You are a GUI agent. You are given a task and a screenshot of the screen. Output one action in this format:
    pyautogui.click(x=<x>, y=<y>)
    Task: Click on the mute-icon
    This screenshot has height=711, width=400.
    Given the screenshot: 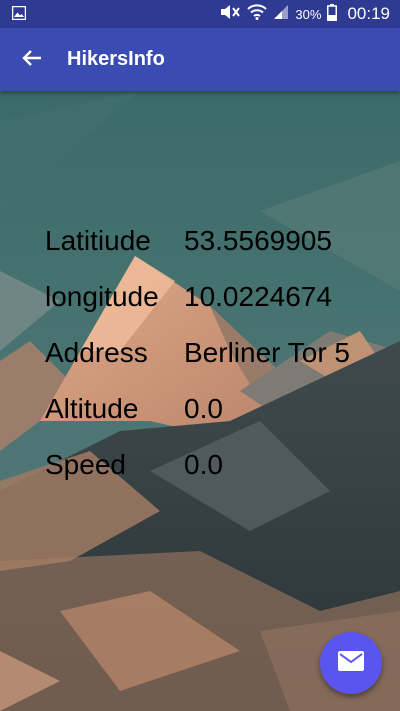 What is the action you would take?
    pyautogui.click(x=230, y=14)
    